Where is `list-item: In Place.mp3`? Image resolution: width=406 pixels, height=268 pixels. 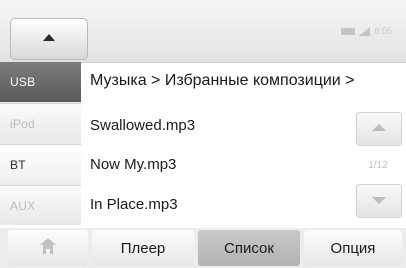 list-item: In Place.mp3 is located at coordinates (218, 204).